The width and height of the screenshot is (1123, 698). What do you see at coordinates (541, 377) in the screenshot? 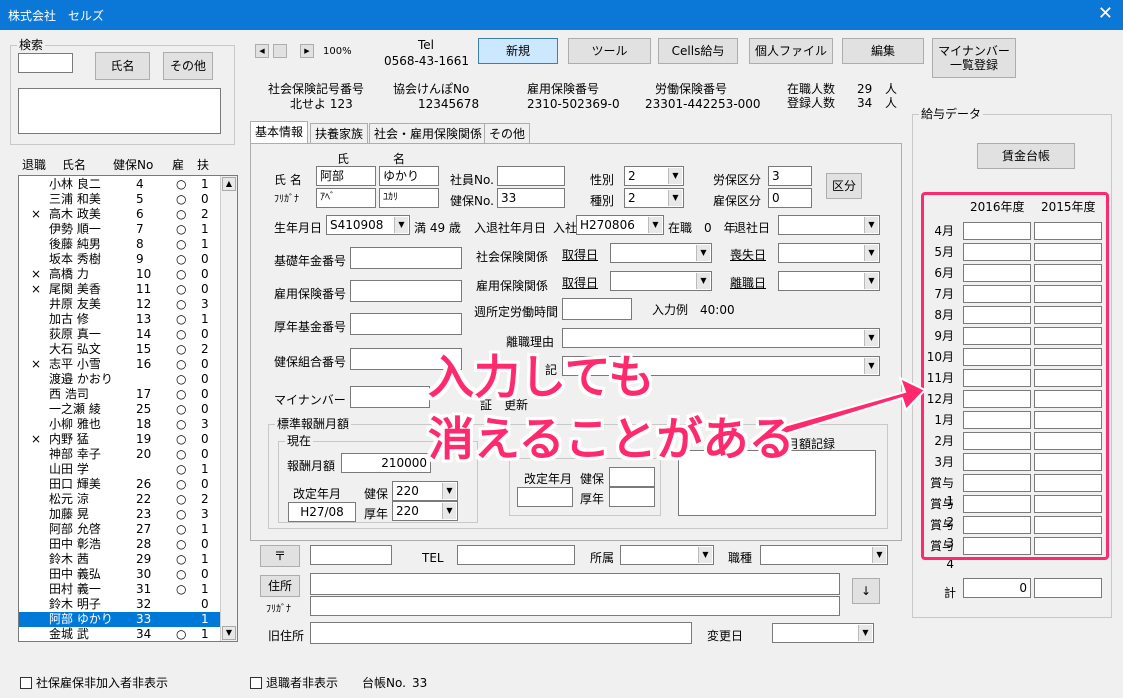
I see `callout-line-1: 入力しても` at bounding box center [541, 377].